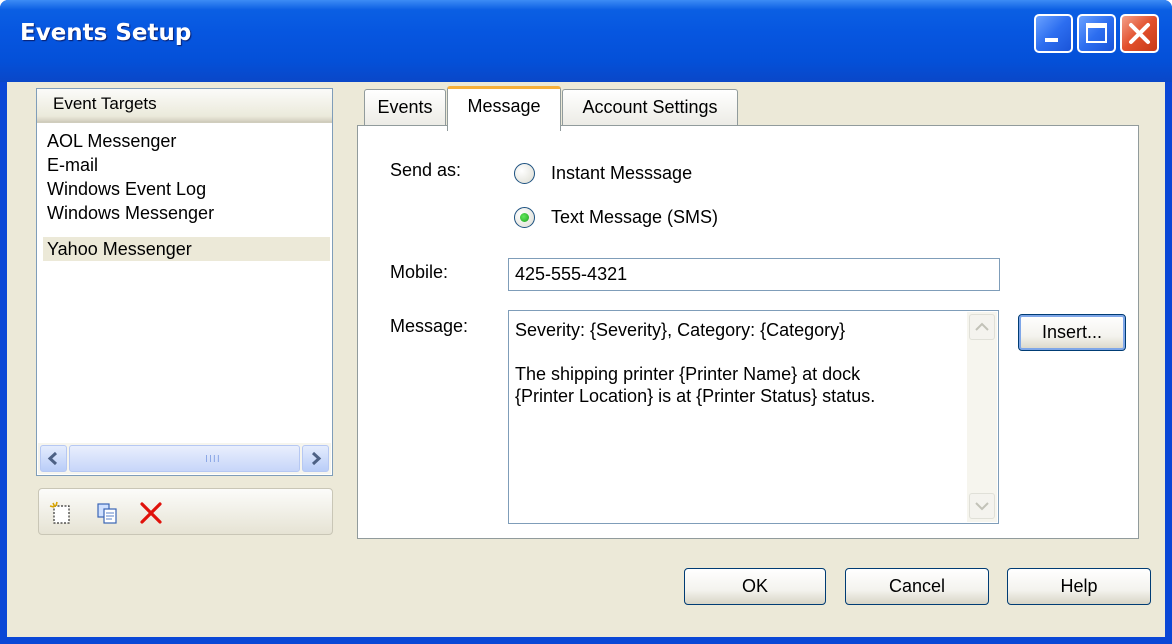 The height and width of the screenshot is (644, 1172). I want to click on ok-button: OK, so click(755, 586).